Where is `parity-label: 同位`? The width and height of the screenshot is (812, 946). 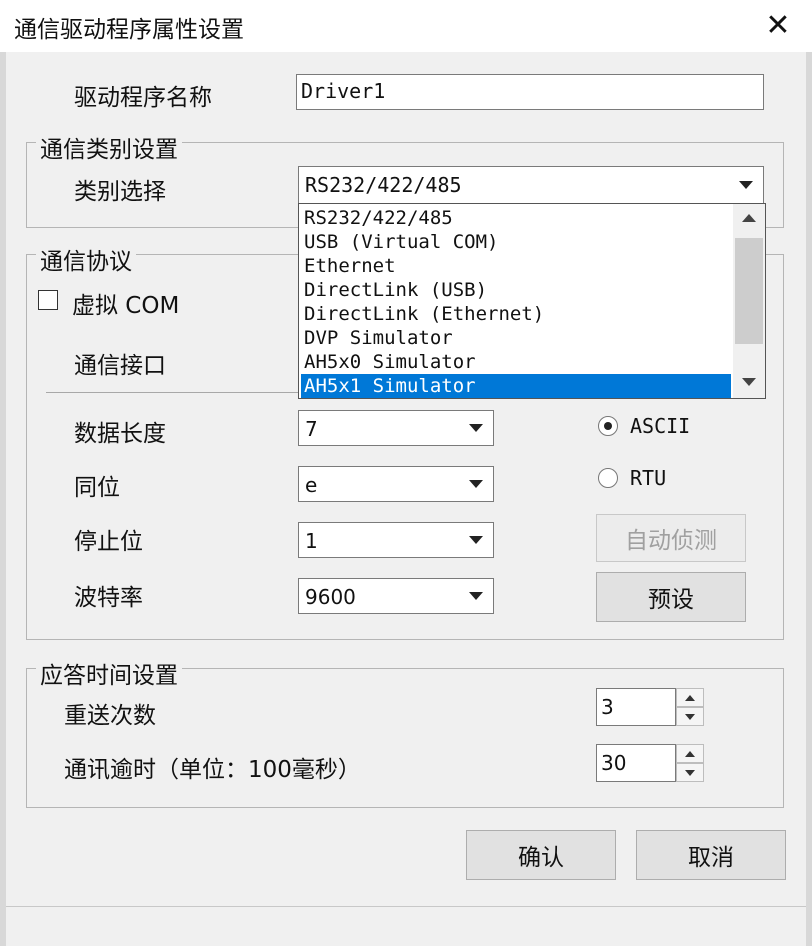 parity-label: 同位 is located at coordinates (97, 488).